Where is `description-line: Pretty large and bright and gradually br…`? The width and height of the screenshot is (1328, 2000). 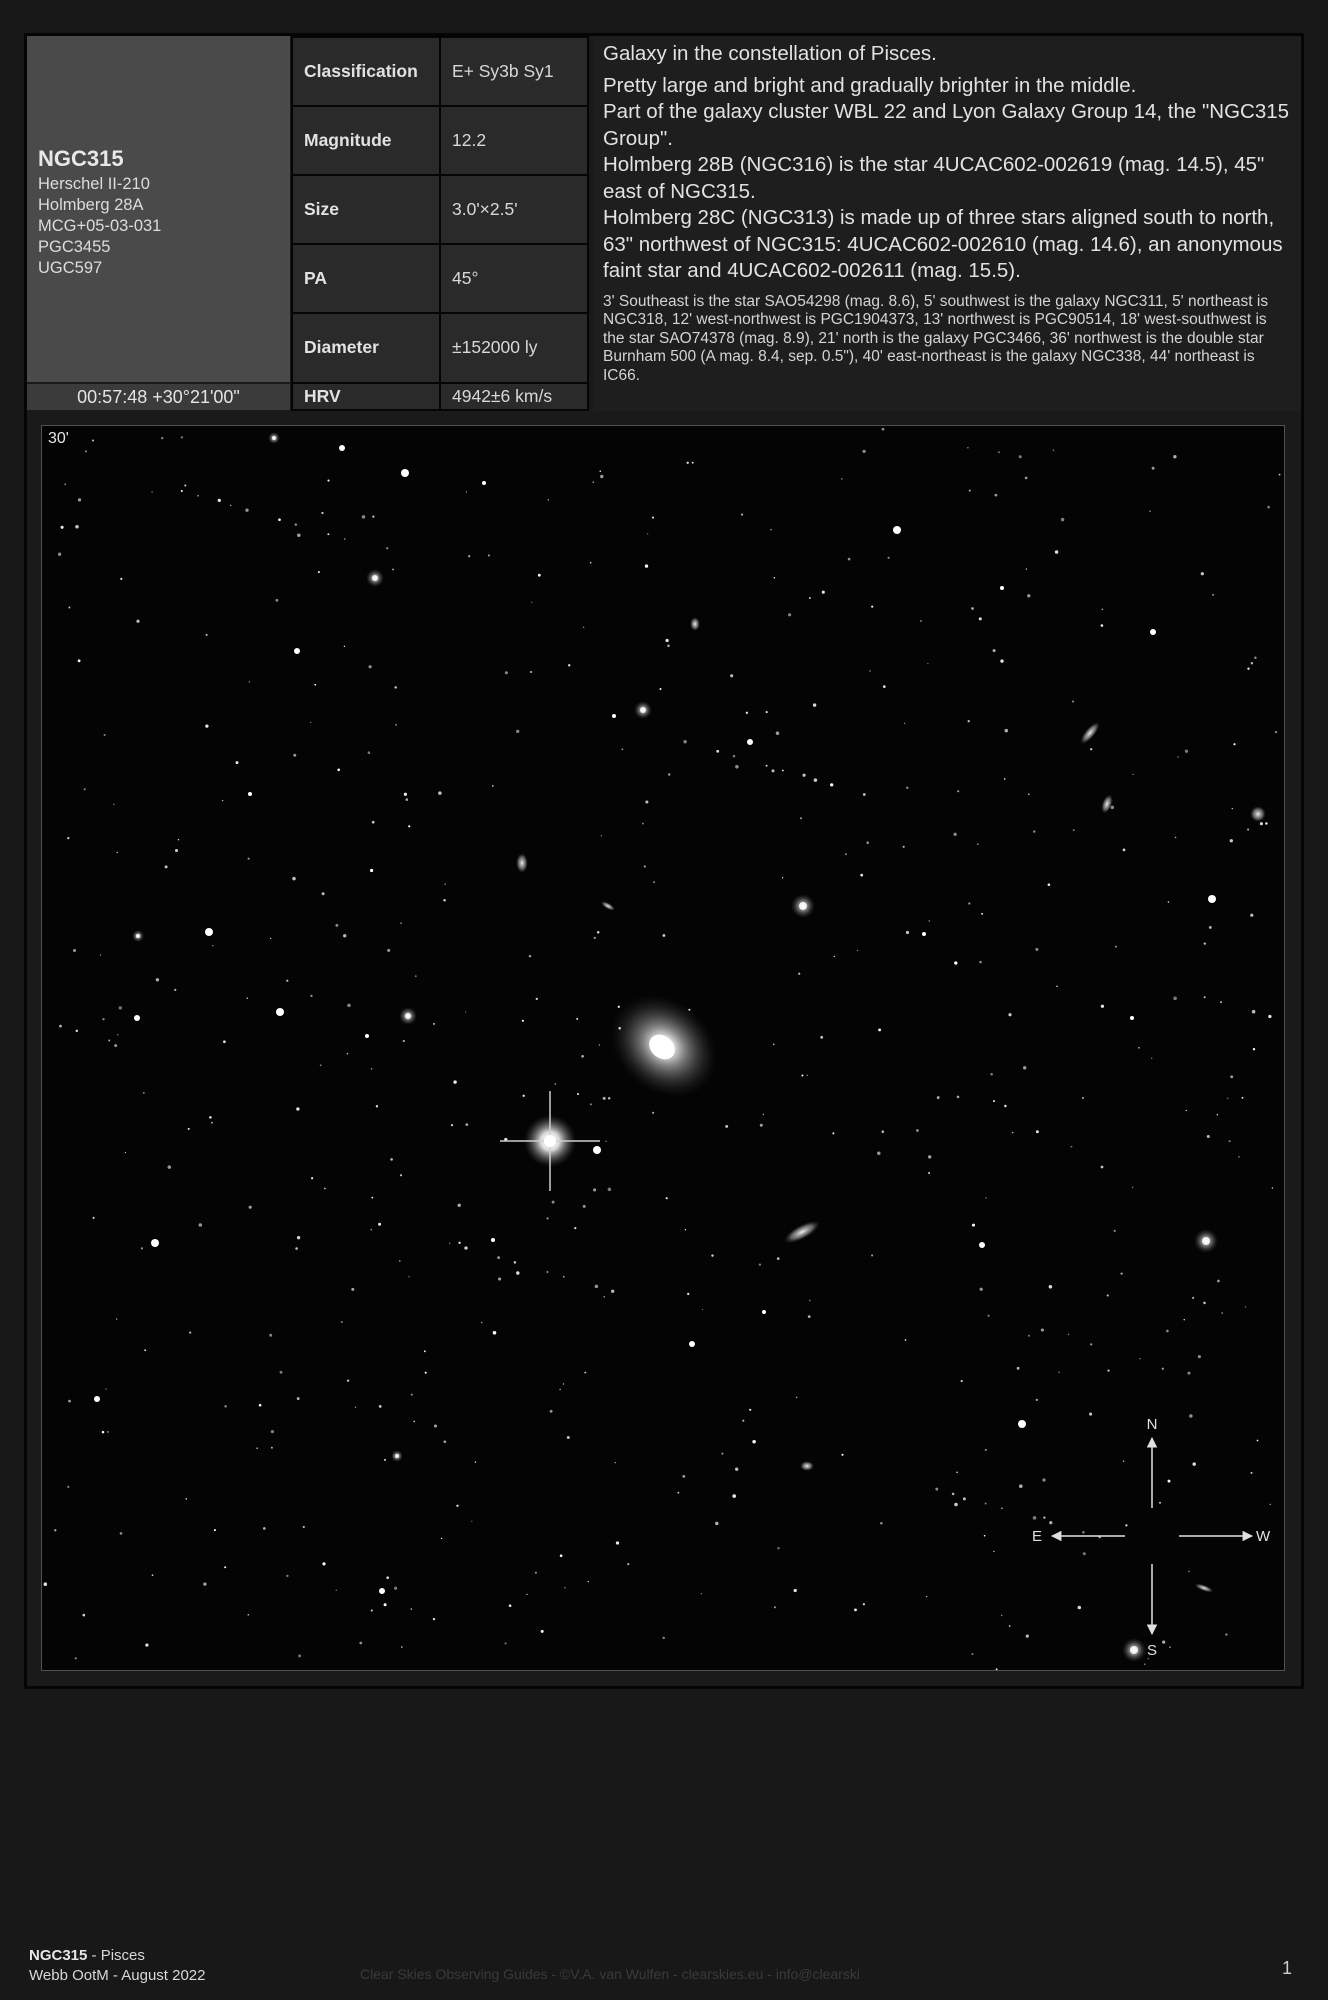 description-line: Pretty large and bright and gradually br… is located at coordinates (870, 85).